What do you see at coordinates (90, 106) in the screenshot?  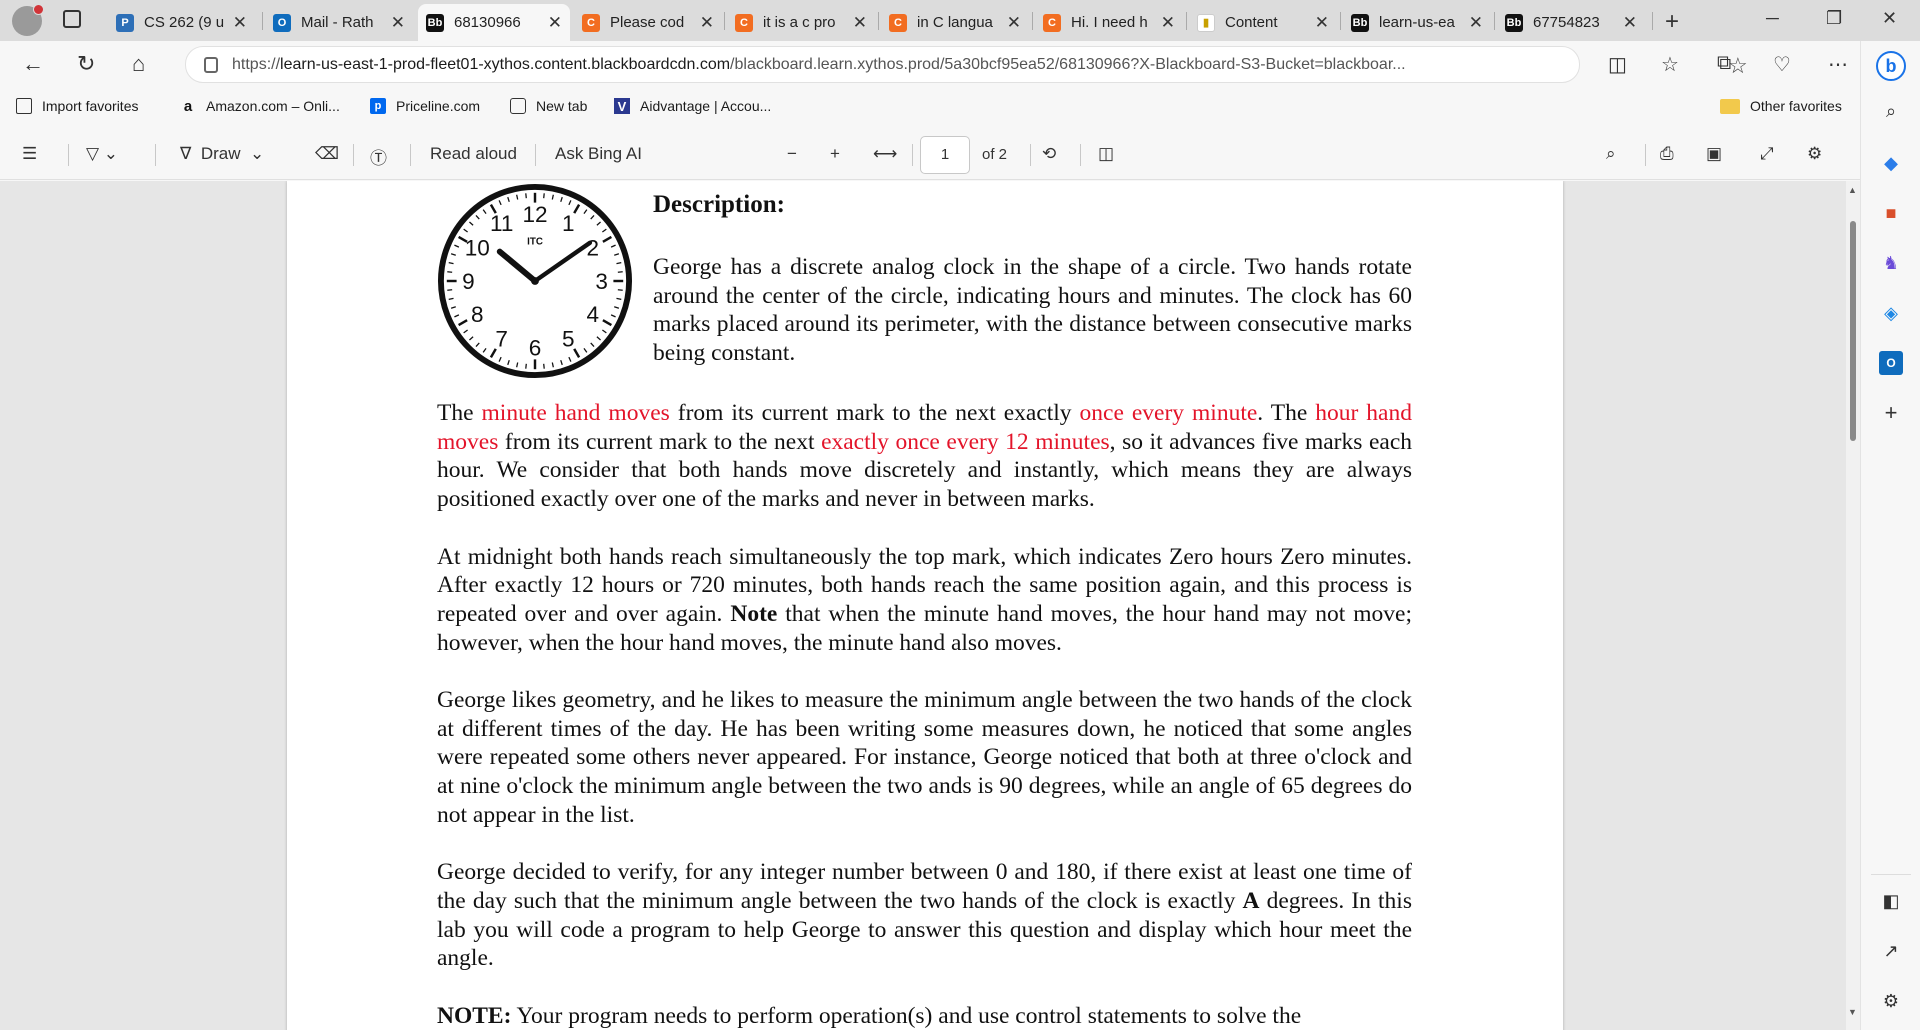 I see `favorite-label: Import favorites` at bounding box center [90, 106].